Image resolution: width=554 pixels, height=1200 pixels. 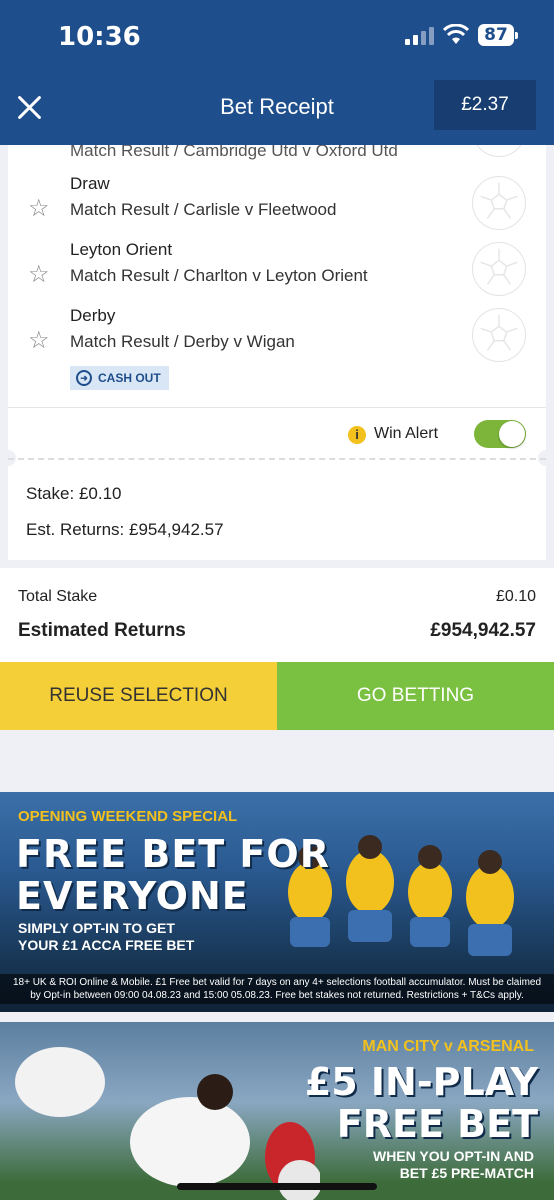 I want to click on total-stake-label: Total Stake, so click(x=58, y=596).